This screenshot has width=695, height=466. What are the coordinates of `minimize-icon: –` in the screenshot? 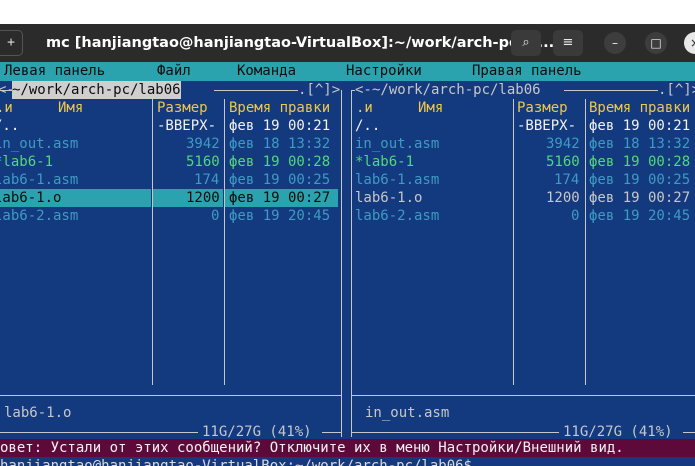 It's located at (615, 43).